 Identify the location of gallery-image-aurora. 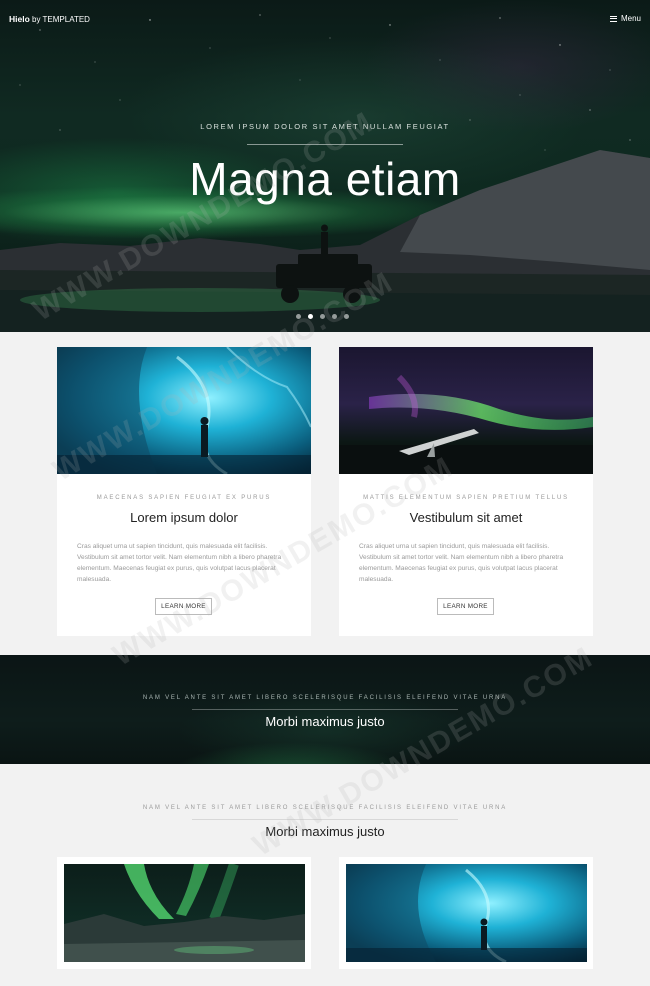
(184, 913).